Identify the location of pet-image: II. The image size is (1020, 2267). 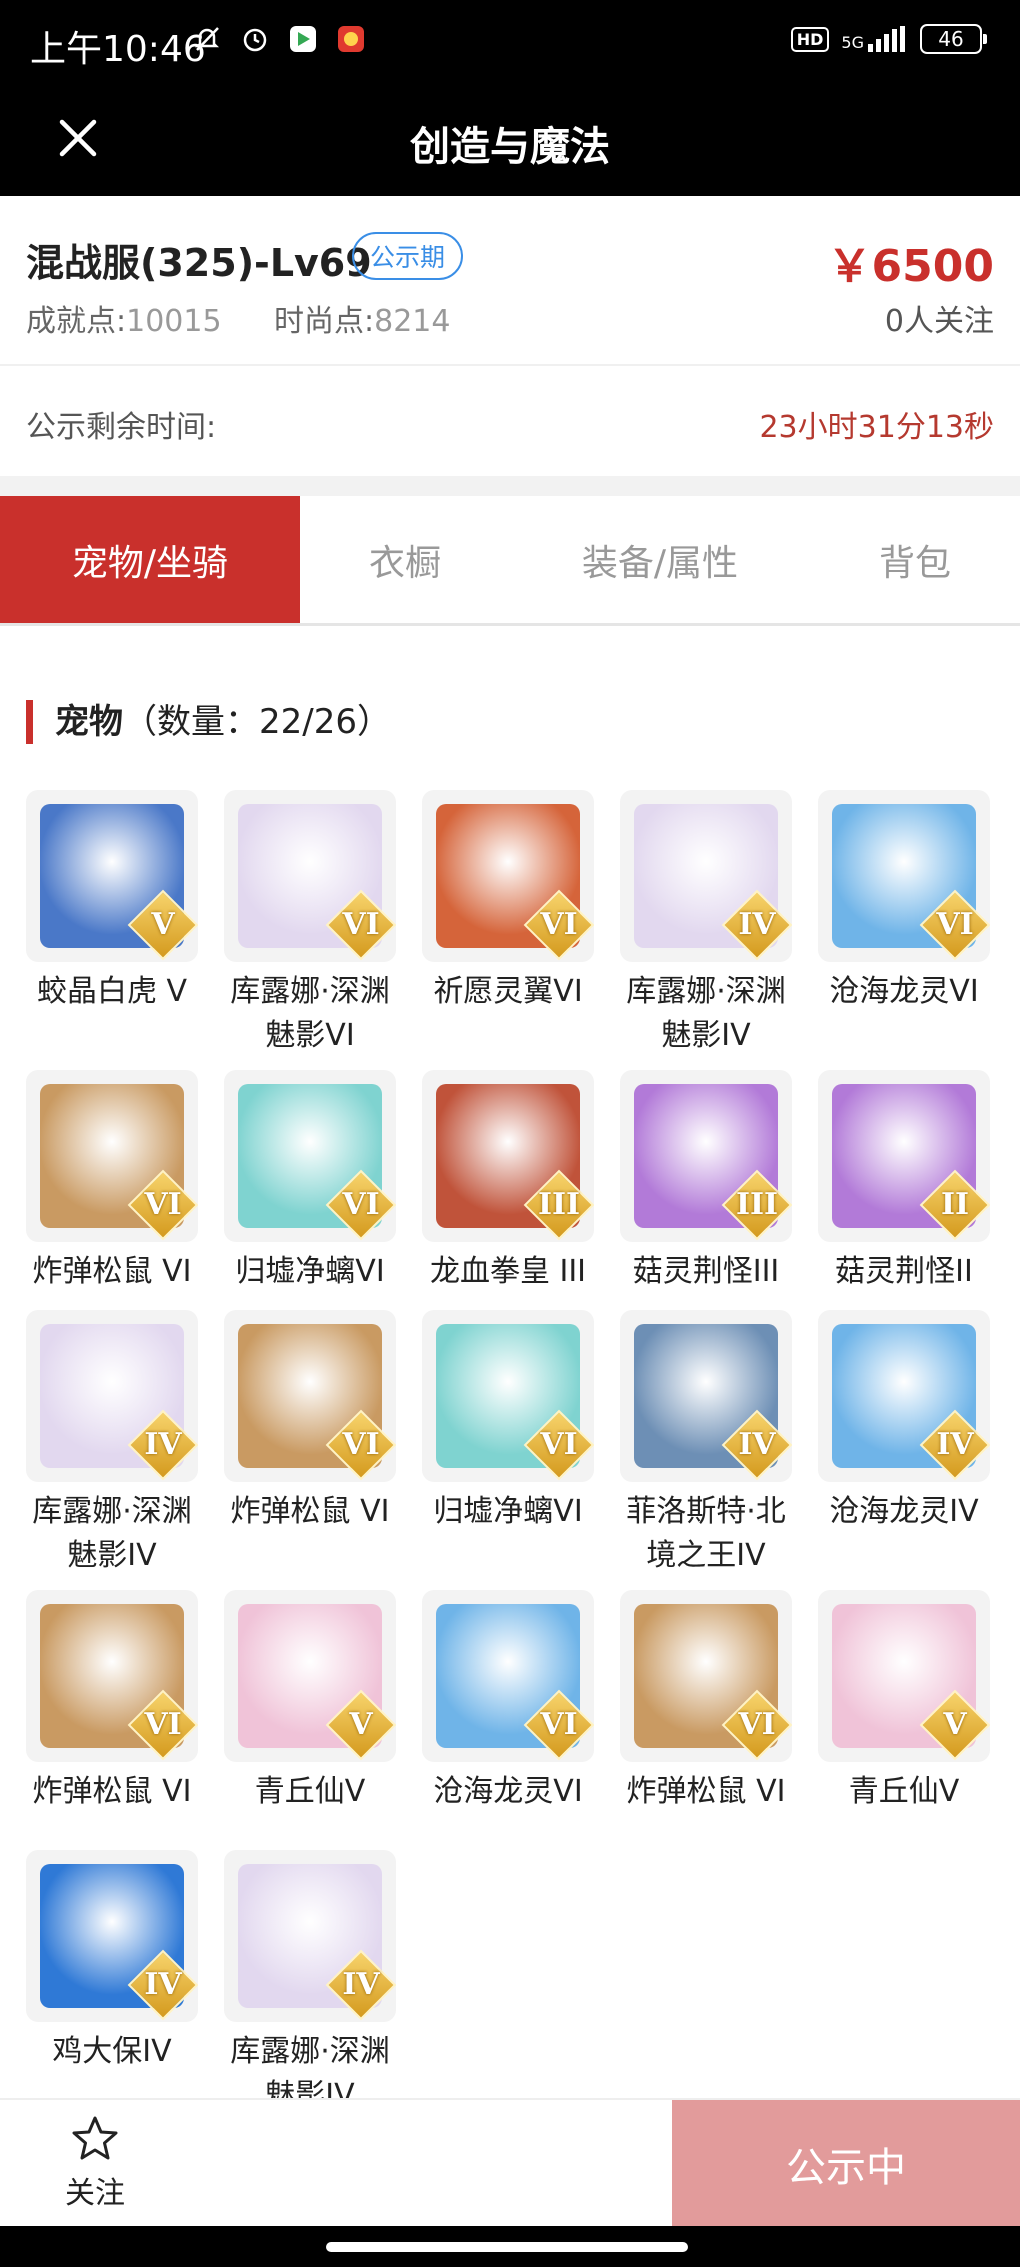
(904, 1156).